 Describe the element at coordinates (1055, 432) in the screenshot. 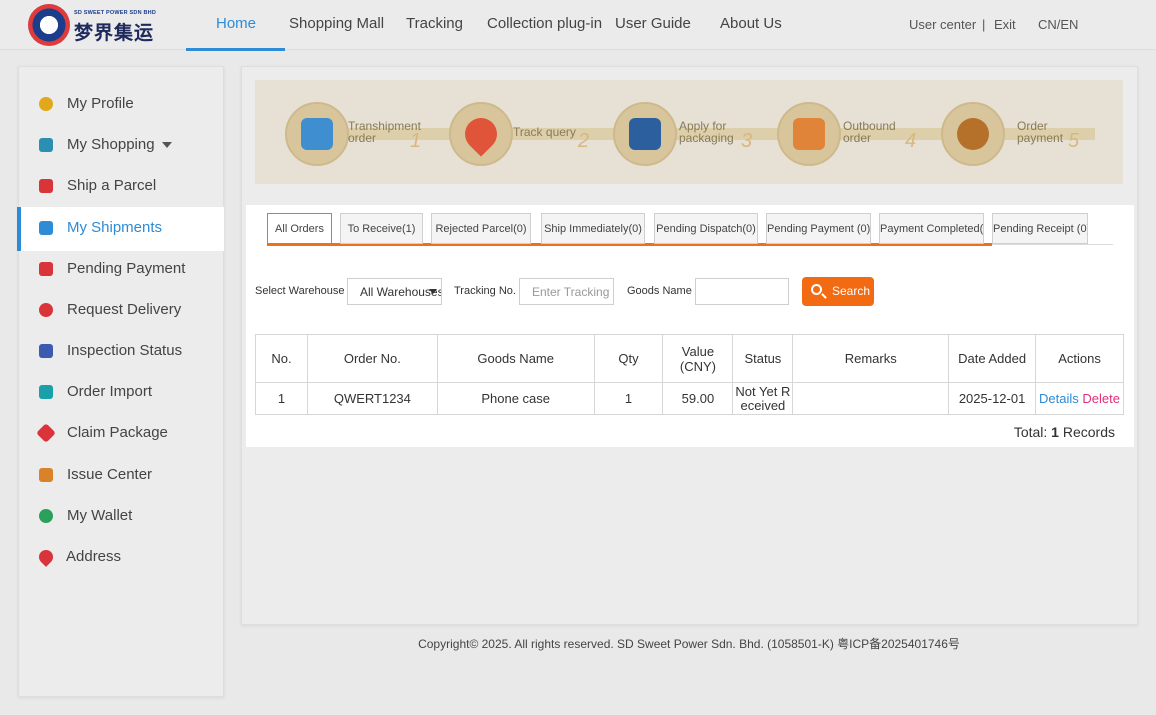

I see `total-count: 1` at that location.